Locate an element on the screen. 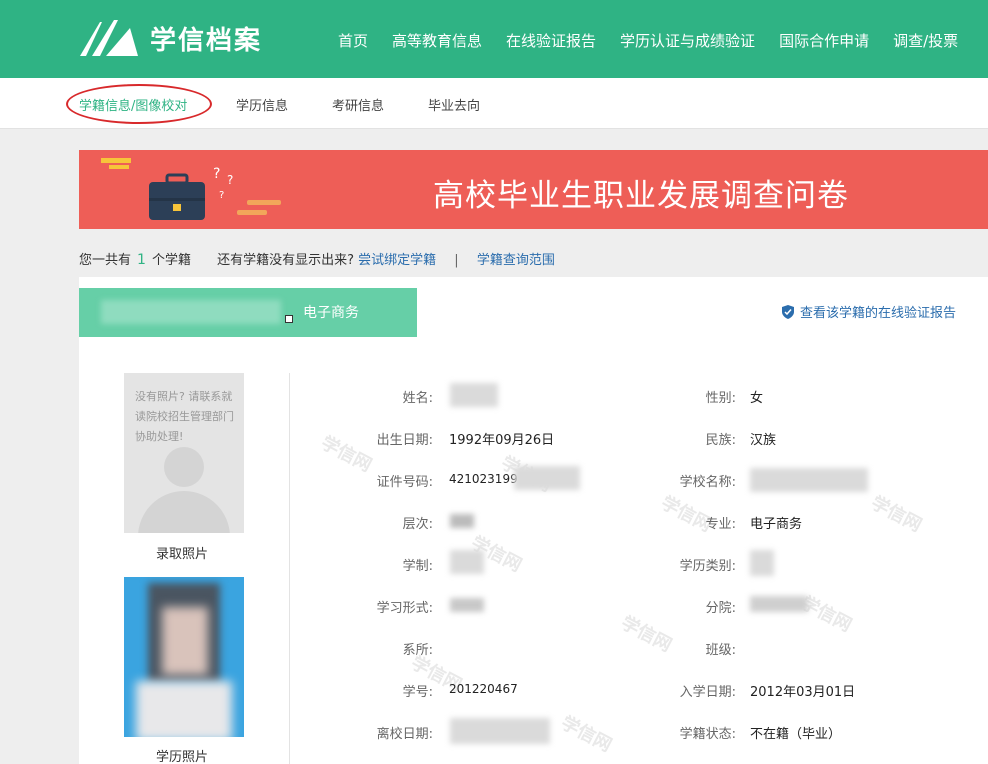 The image size is (988, 764). id-redacted is located at coordinates (547, 478).